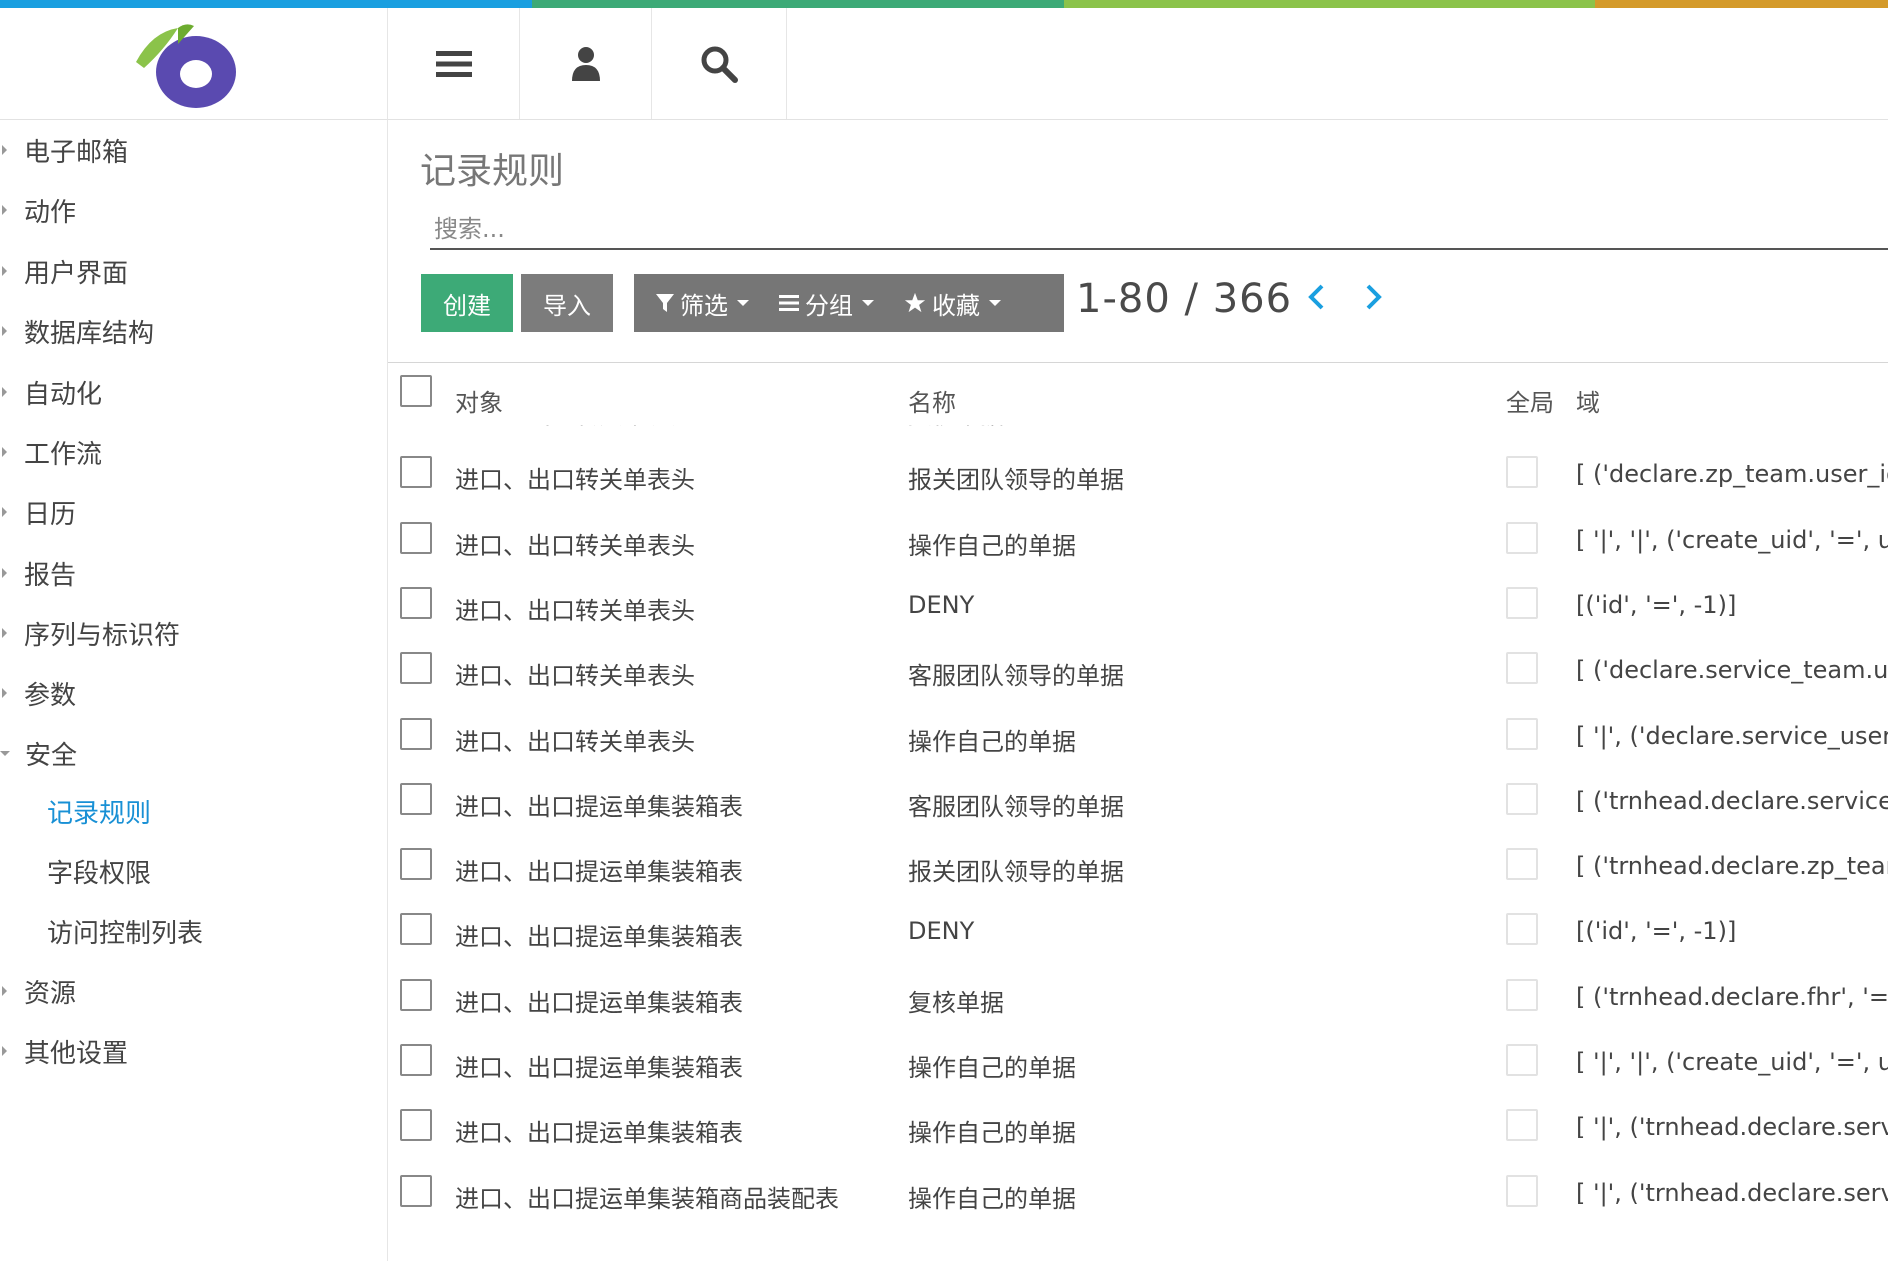 The width and height of the screenshot is (1888, 1262). I want to click on sidebar-item-label: 资源, so click(50, 993).